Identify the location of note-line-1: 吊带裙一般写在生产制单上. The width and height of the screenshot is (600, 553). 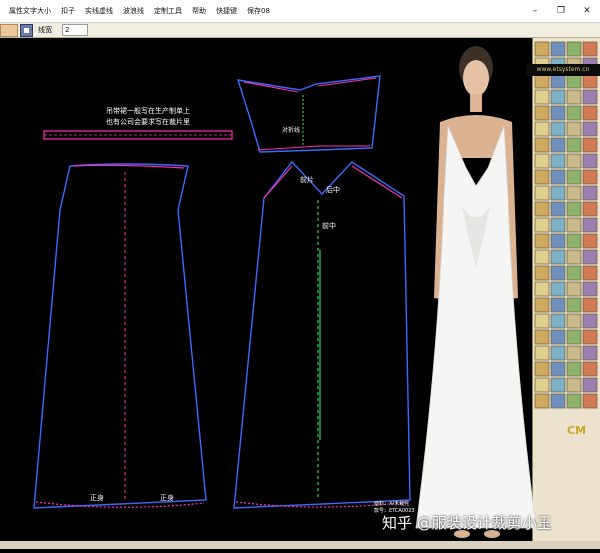
(148, 110).